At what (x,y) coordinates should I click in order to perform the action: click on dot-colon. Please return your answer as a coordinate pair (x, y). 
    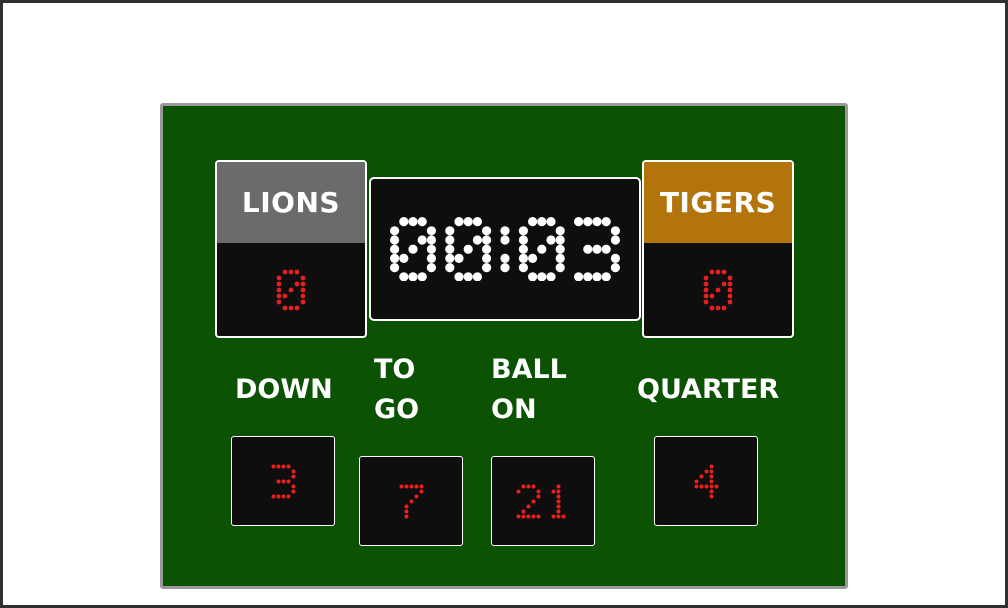
    Looking at the image, I should click on (505, 248).